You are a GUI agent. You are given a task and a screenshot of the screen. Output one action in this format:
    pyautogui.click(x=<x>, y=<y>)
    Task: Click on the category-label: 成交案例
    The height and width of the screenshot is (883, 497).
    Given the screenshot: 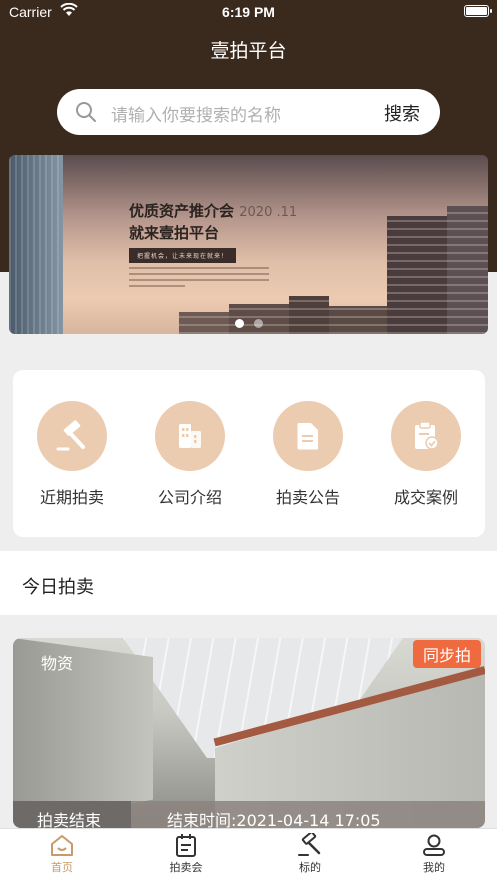 What is the action you would take?
    pyautogui.click(x=425, y=497)
    